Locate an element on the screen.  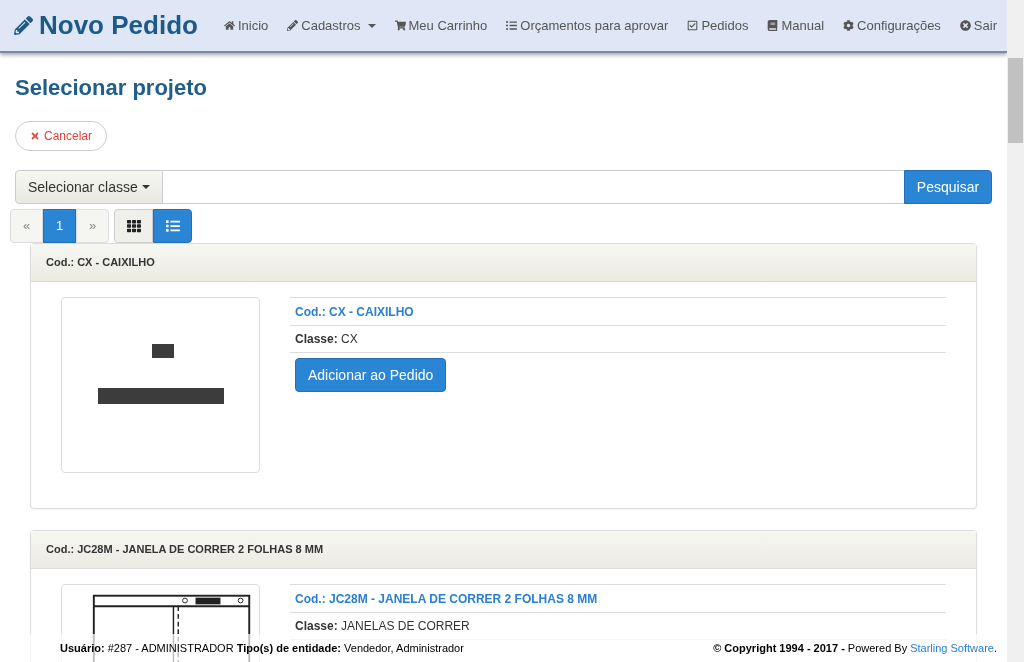
brand-title: Novo Pedido is located at coordinates (106, 25).